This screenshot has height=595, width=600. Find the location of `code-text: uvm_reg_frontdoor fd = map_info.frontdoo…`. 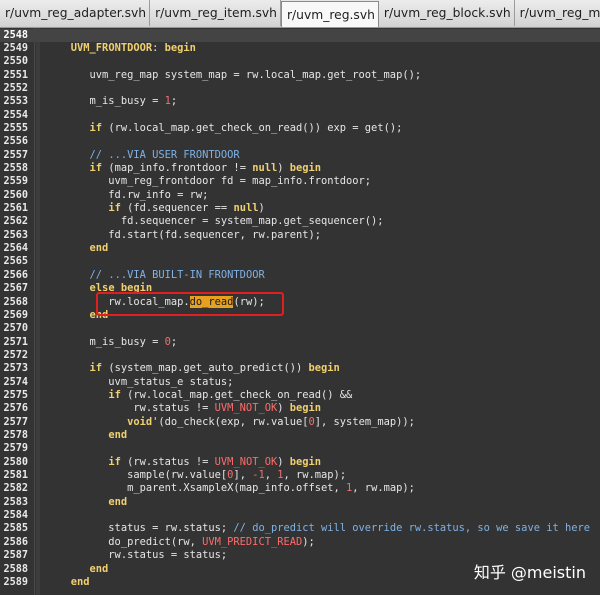

code-text: uvm_reg_frontdoor fd = map_info.frontdoo… is located at coordinates (211, 181).